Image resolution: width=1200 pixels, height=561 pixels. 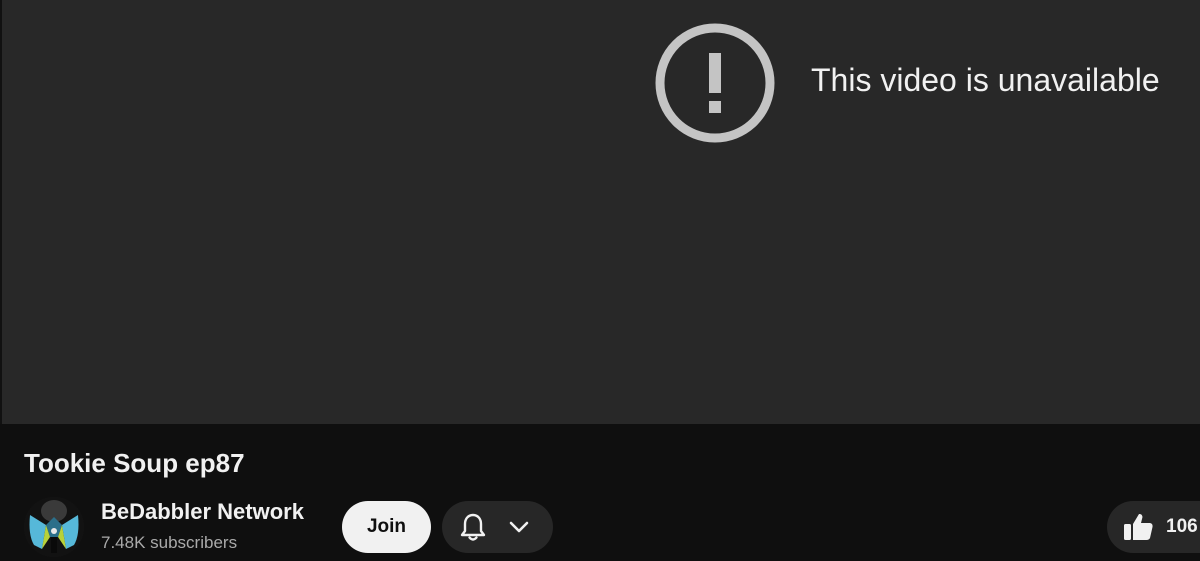 I want to click on channel-logo-avatar, so click(x=54, y=527).